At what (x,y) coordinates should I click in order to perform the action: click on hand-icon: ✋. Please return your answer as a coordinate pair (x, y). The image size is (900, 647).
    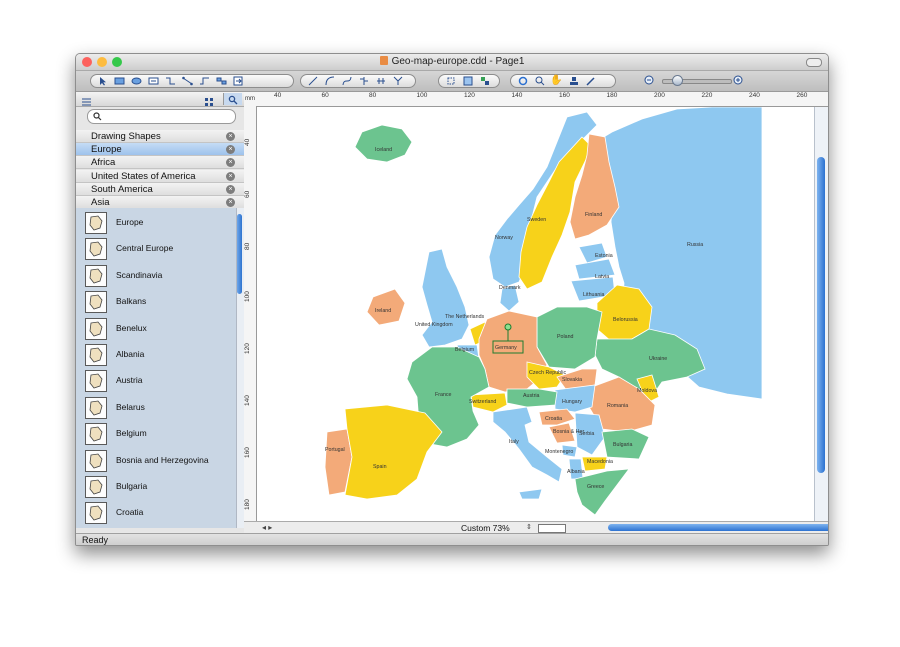
    Looking at the image, I should click on (556, 81).